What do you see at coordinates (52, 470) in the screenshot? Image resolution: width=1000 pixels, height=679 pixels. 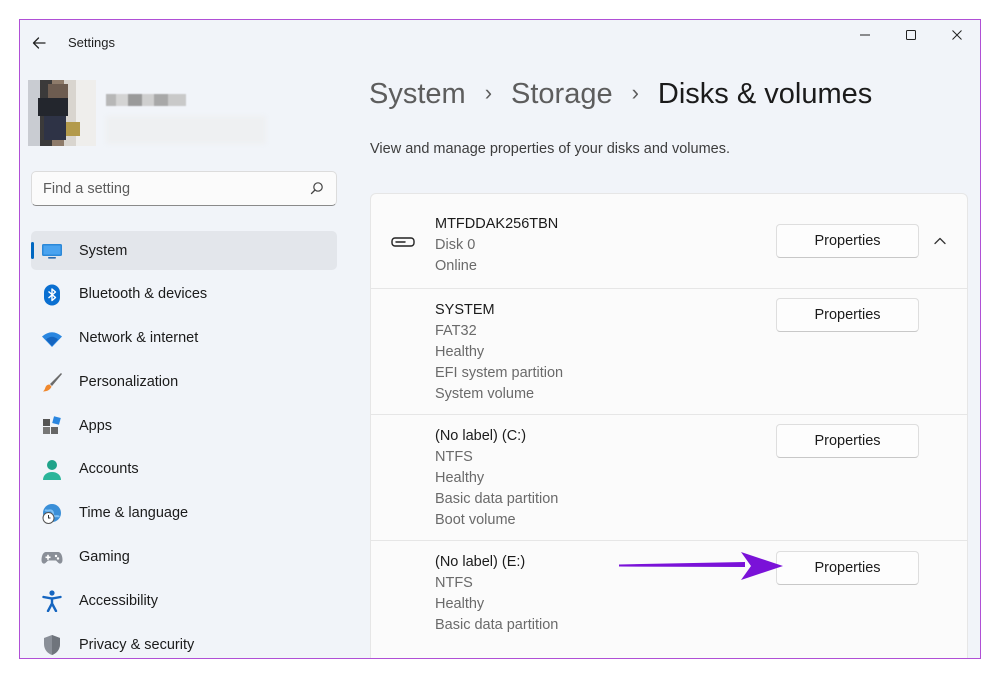 I see `person-icon` at bounding box center [52, 470].